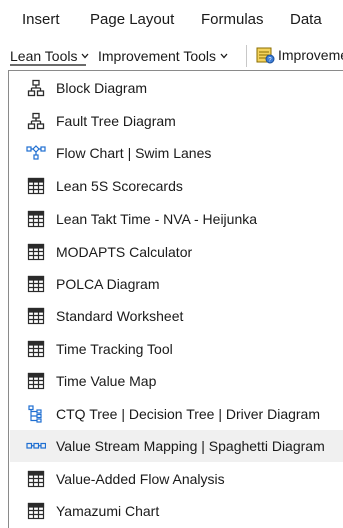  I want to click on menu-item-value-stream-mapping: Value Stream Mapping | Spaghetti Diagram, so click(176, 446).